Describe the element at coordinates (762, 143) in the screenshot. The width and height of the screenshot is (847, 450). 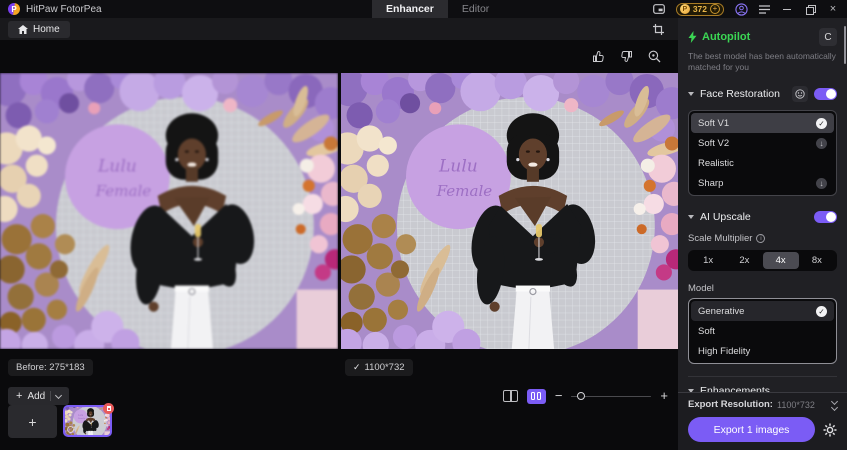
I see `option-soft-v2: Soft V2 ↓` at that location.